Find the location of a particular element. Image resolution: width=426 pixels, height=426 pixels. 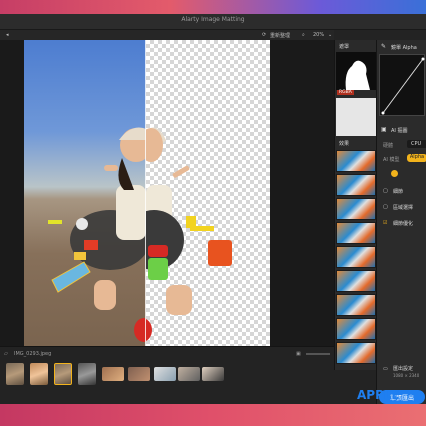

option-region-select: 區域選擇 is located at coordinates (403, 207).